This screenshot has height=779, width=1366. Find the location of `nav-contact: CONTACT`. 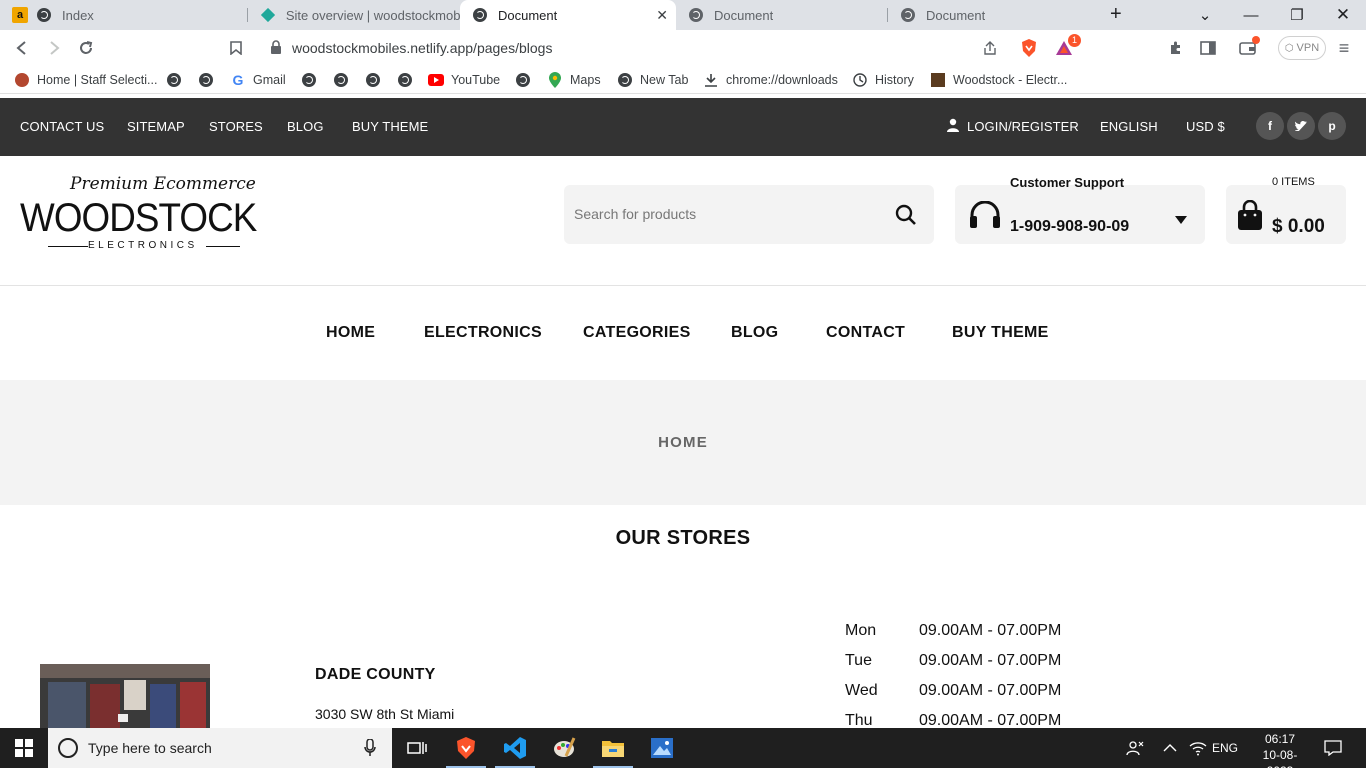

nav-contact: CONTACT is located at coordinates (865, 333).